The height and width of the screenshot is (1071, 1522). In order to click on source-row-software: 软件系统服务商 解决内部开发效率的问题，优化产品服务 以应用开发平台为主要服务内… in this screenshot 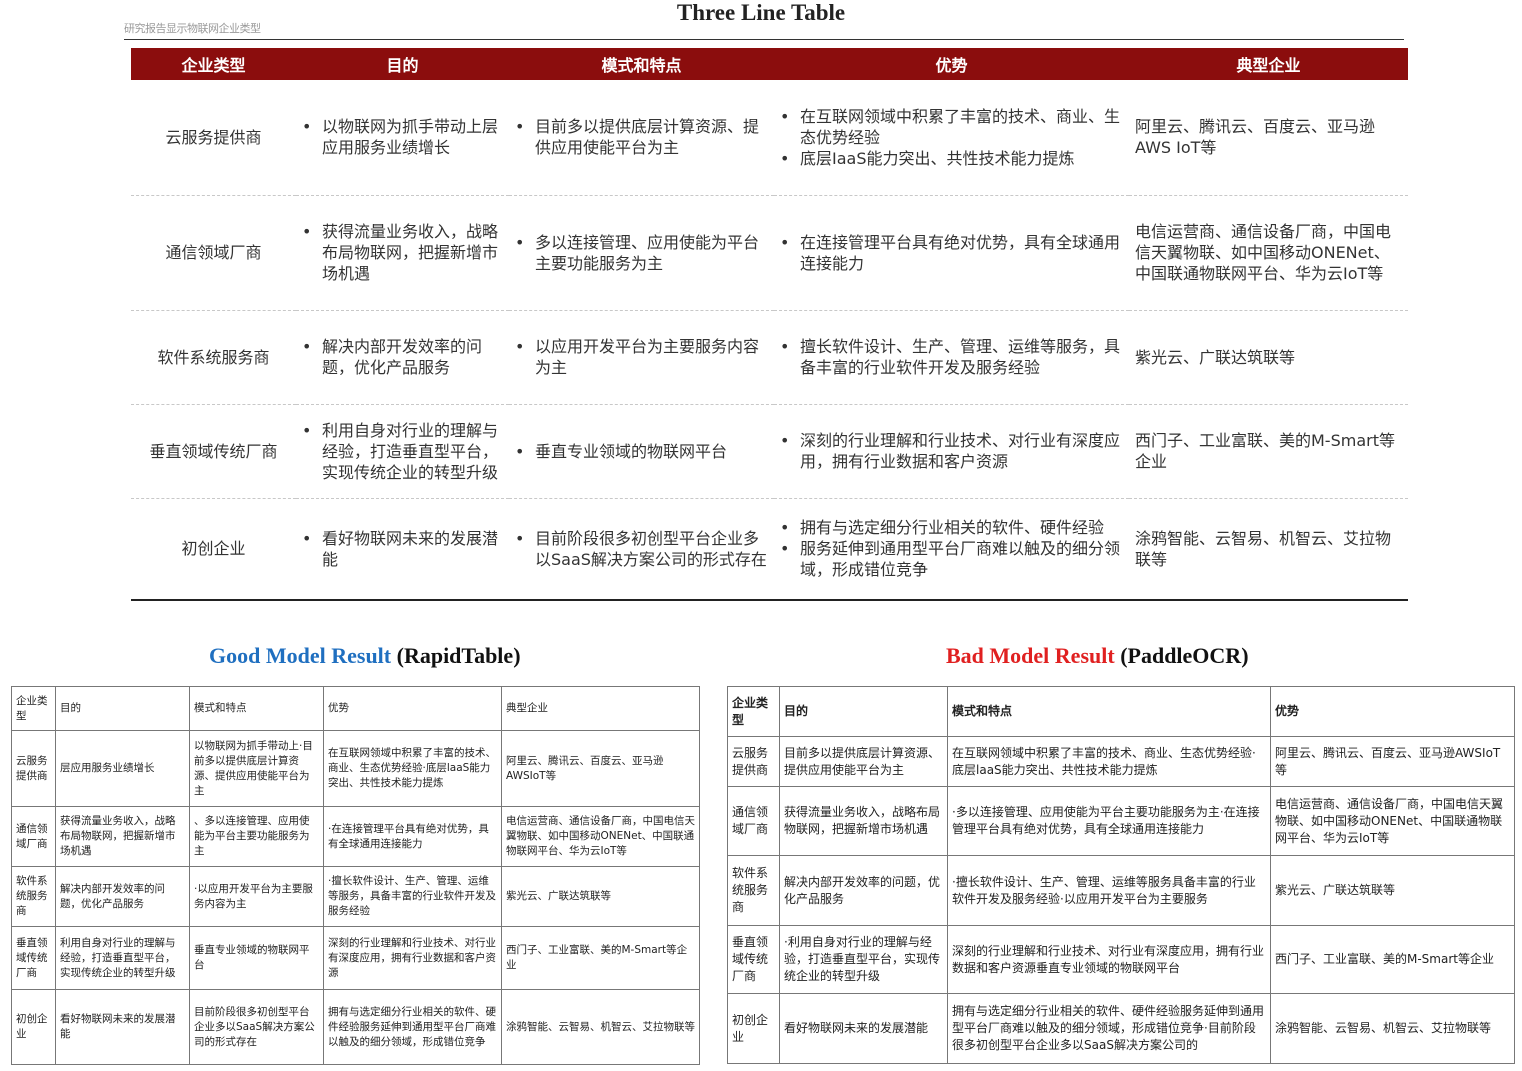, I will do `click(769, 357)`.